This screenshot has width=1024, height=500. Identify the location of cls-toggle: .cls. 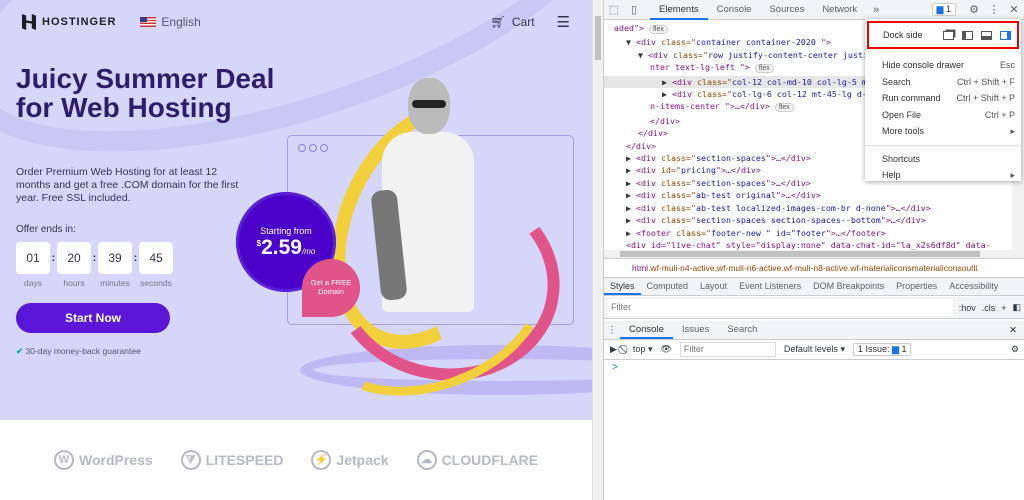
(989, 308).